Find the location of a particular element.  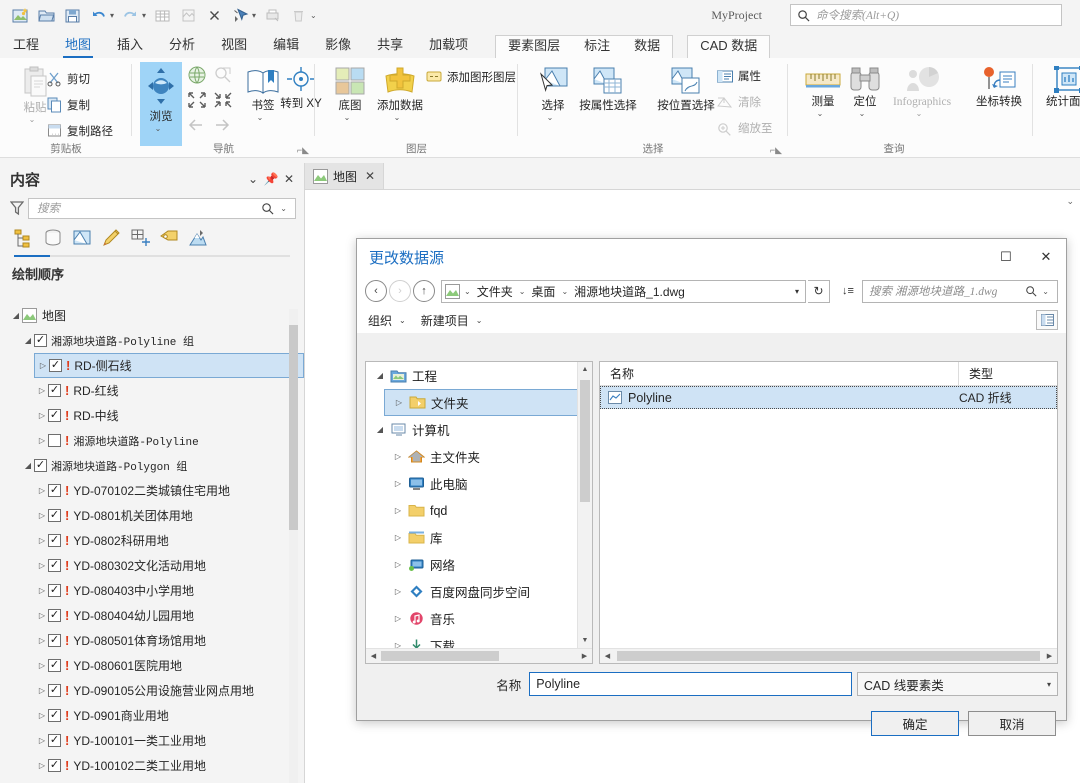

visibility-checkbox is located at coordinates (54, 440).